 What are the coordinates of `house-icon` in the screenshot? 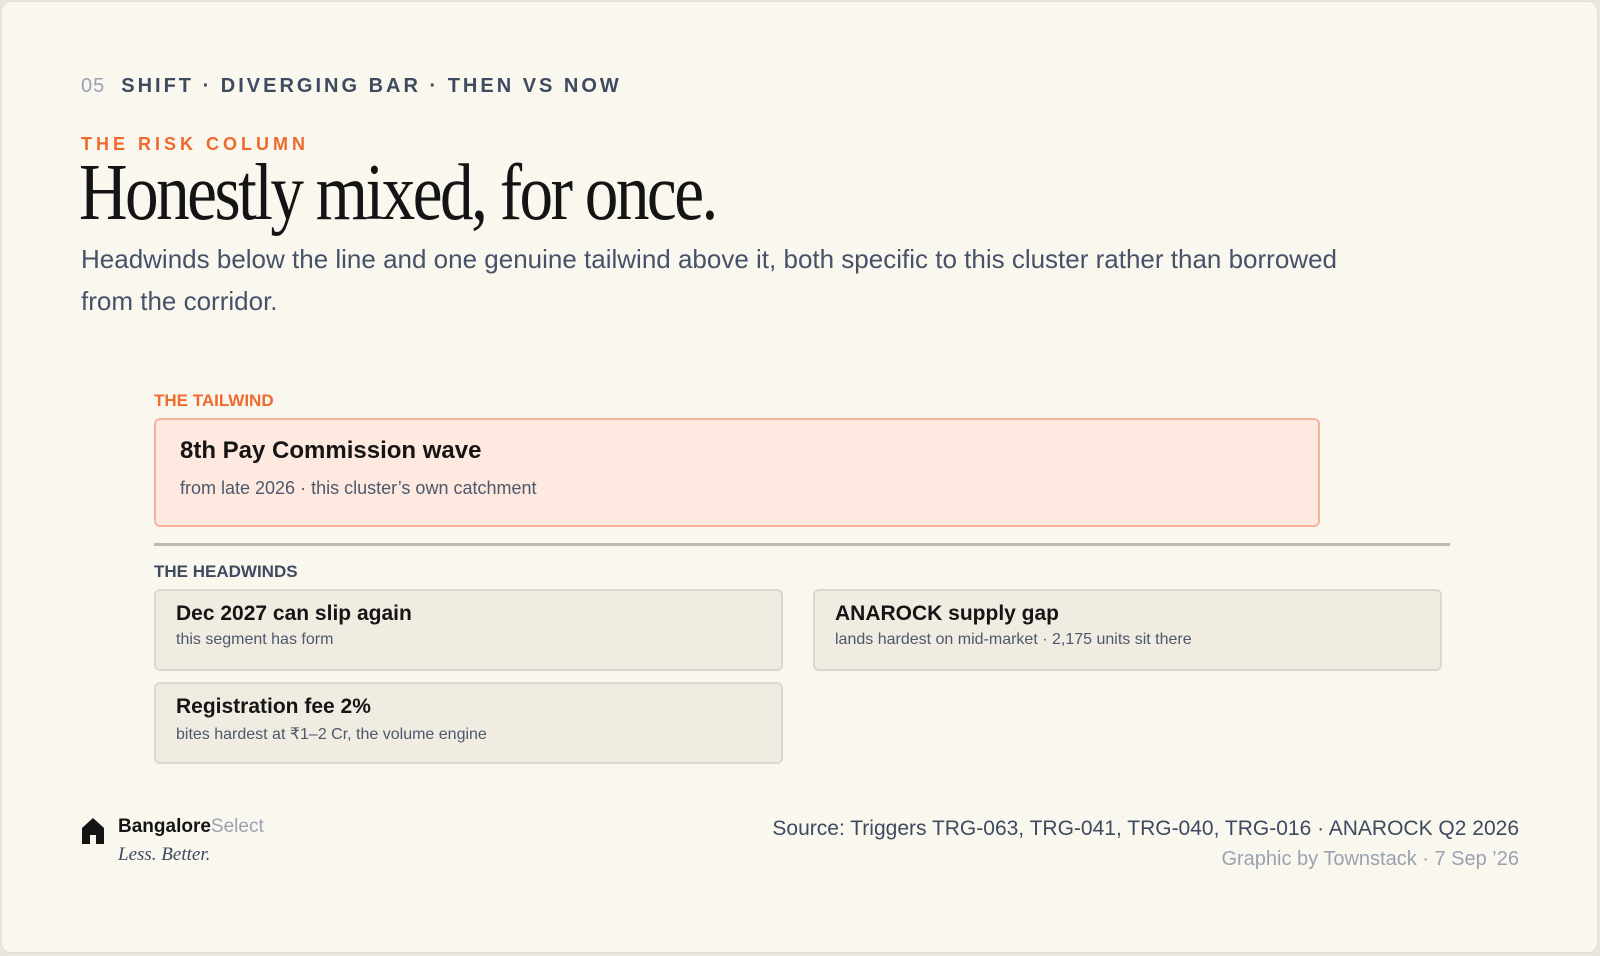 It's located at (93, 831).